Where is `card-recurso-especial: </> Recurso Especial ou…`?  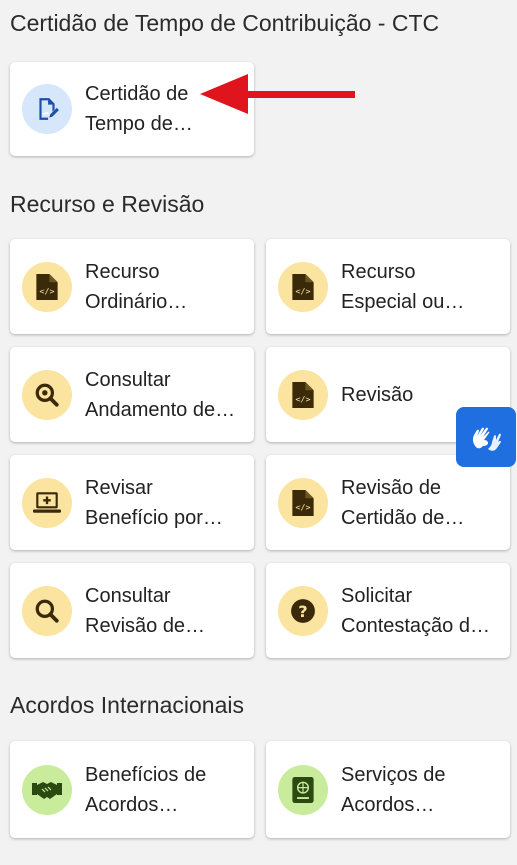
card-recurso-especial: </> Recurso Especial ou… is located at coordinates (388, 286).